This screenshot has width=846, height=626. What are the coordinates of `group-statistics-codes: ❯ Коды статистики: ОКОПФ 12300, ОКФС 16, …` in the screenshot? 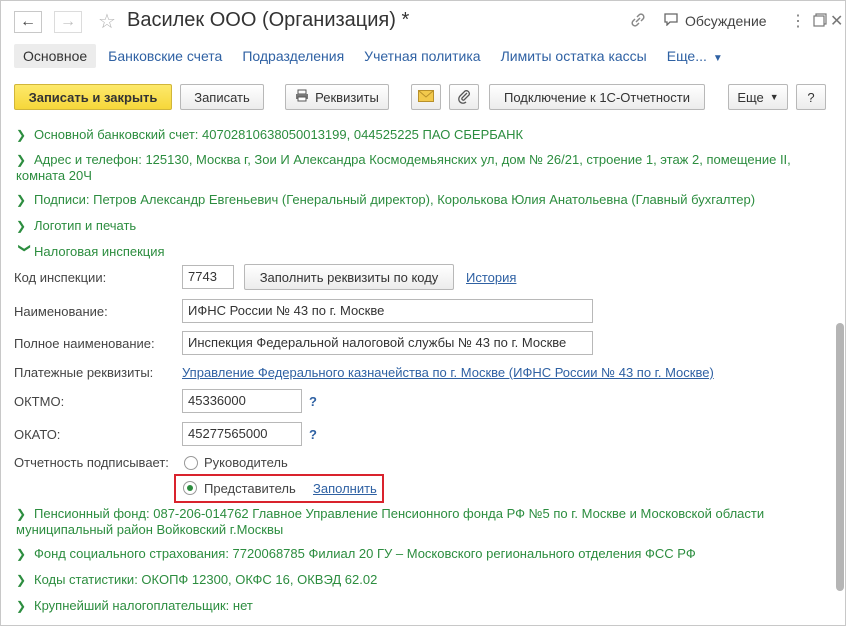 It's located at (196, 579).